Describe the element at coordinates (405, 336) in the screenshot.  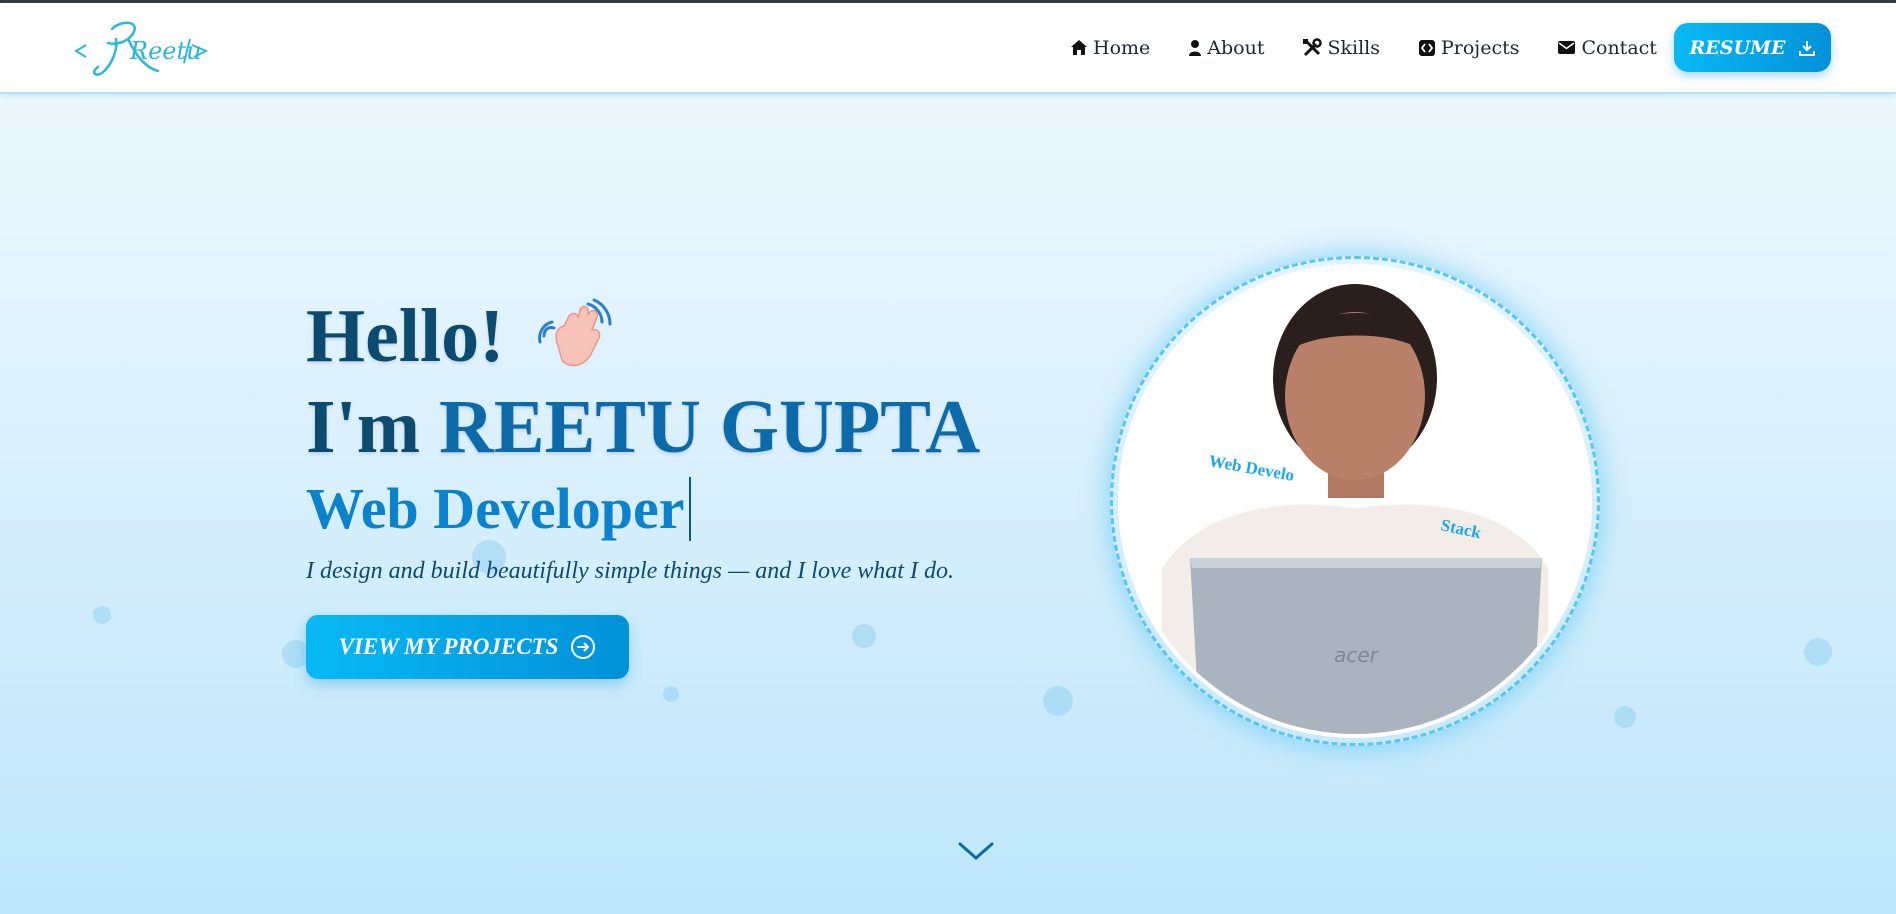
I see `greeting-text: Hello!` at that location.